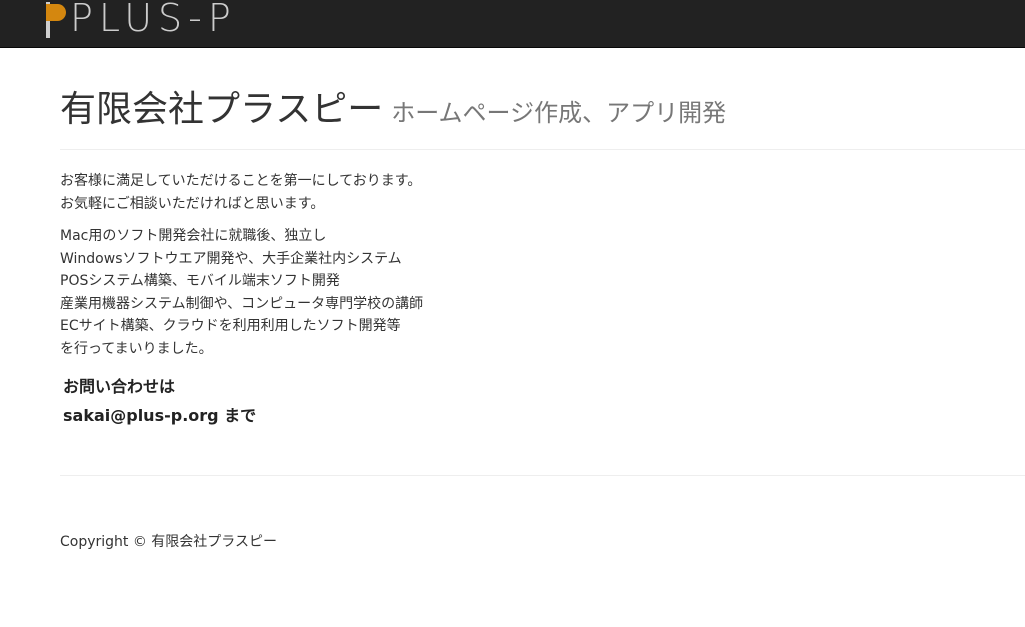 The height and width of the screenshot is (627, 1025). What do you see at coordinates (160, 415) in the screenshot?
I see `contact-email: sakai@plus-p.org まで` at bounding box center [160, 415].